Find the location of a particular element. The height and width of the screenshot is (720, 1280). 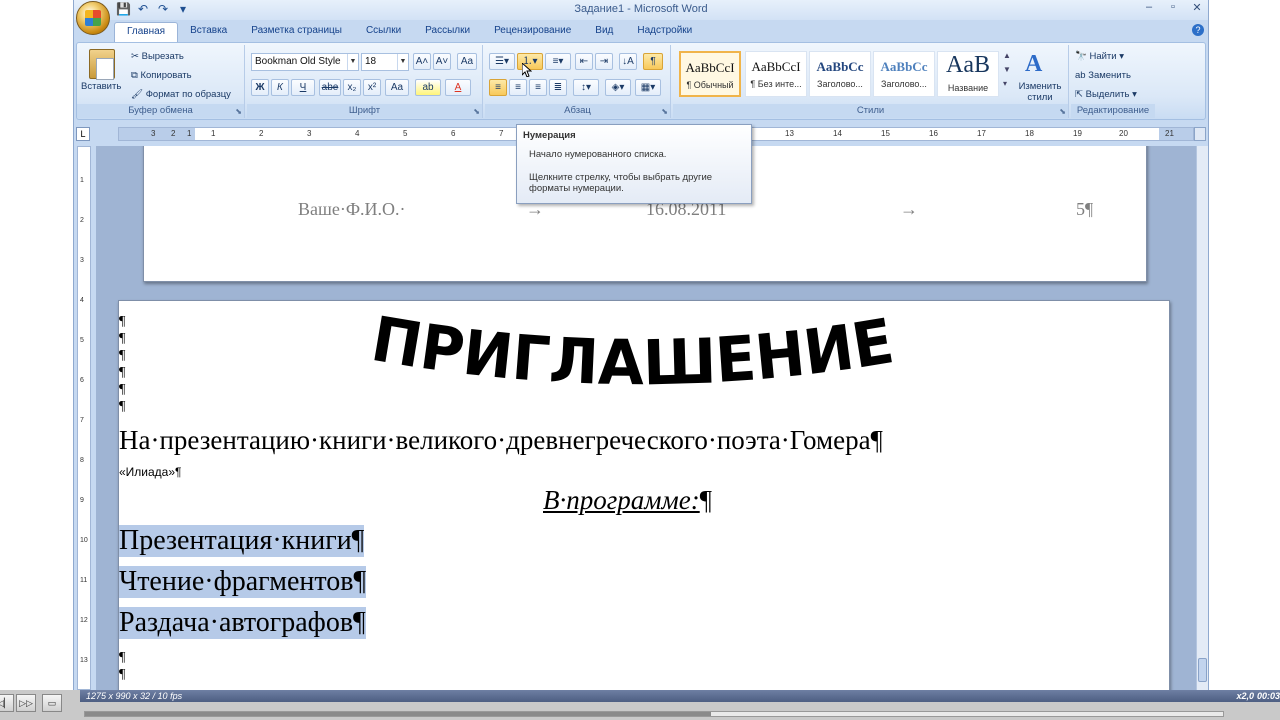

grow-font-button: A˄ is located at coordinates (422, 61).